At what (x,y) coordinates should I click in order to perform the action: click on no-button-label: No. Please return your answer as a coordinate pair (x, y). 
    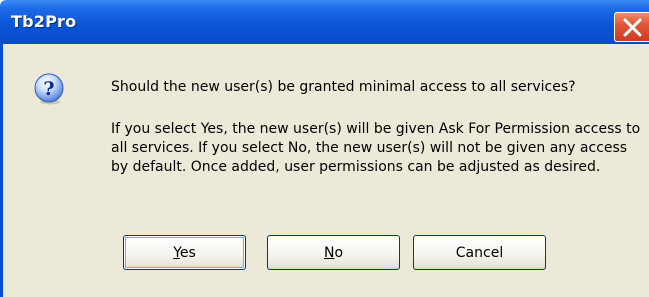
    Looking at the image, I should click on (333, 252).